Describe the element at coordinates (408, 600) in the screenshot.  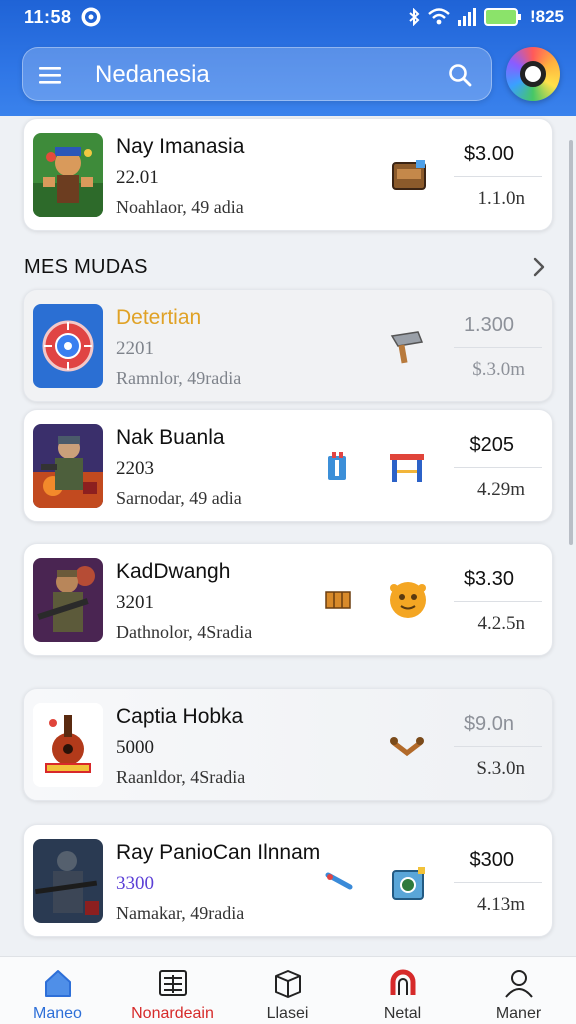
I see `creature-icon` at that location.